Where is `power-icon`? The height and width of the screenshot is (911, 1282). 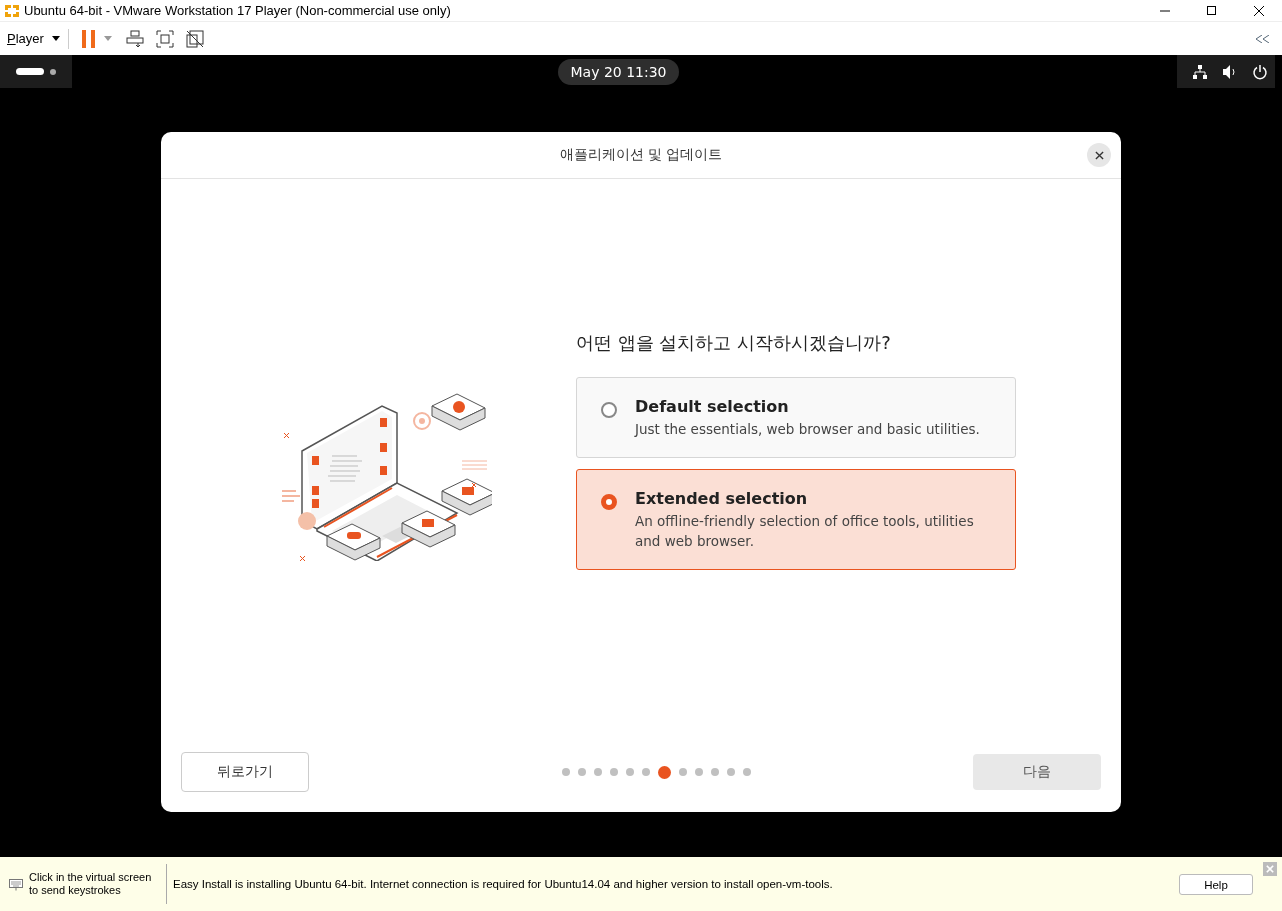
power-icon is located at coordinates (1260, 71).